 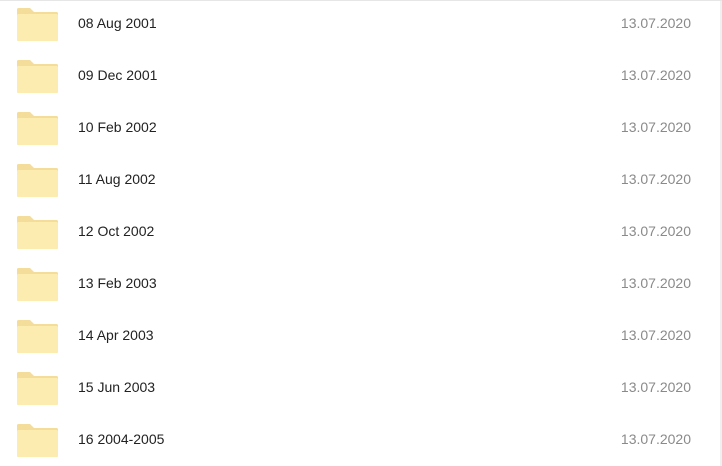 What do you see at coordinates (118, 75) in the screenshot?
I see `file-name: 09 Dec 2001` at bounding box center [118, 75].